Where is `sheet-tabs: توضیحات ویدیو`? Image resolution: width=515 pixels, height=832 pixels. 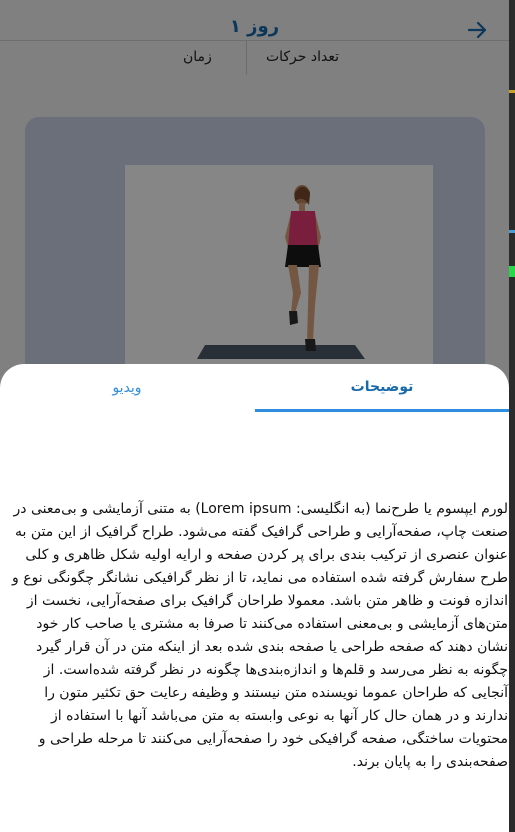 sheet-tabs: توضیحات ویدیو is located at coordinates (254, 388).